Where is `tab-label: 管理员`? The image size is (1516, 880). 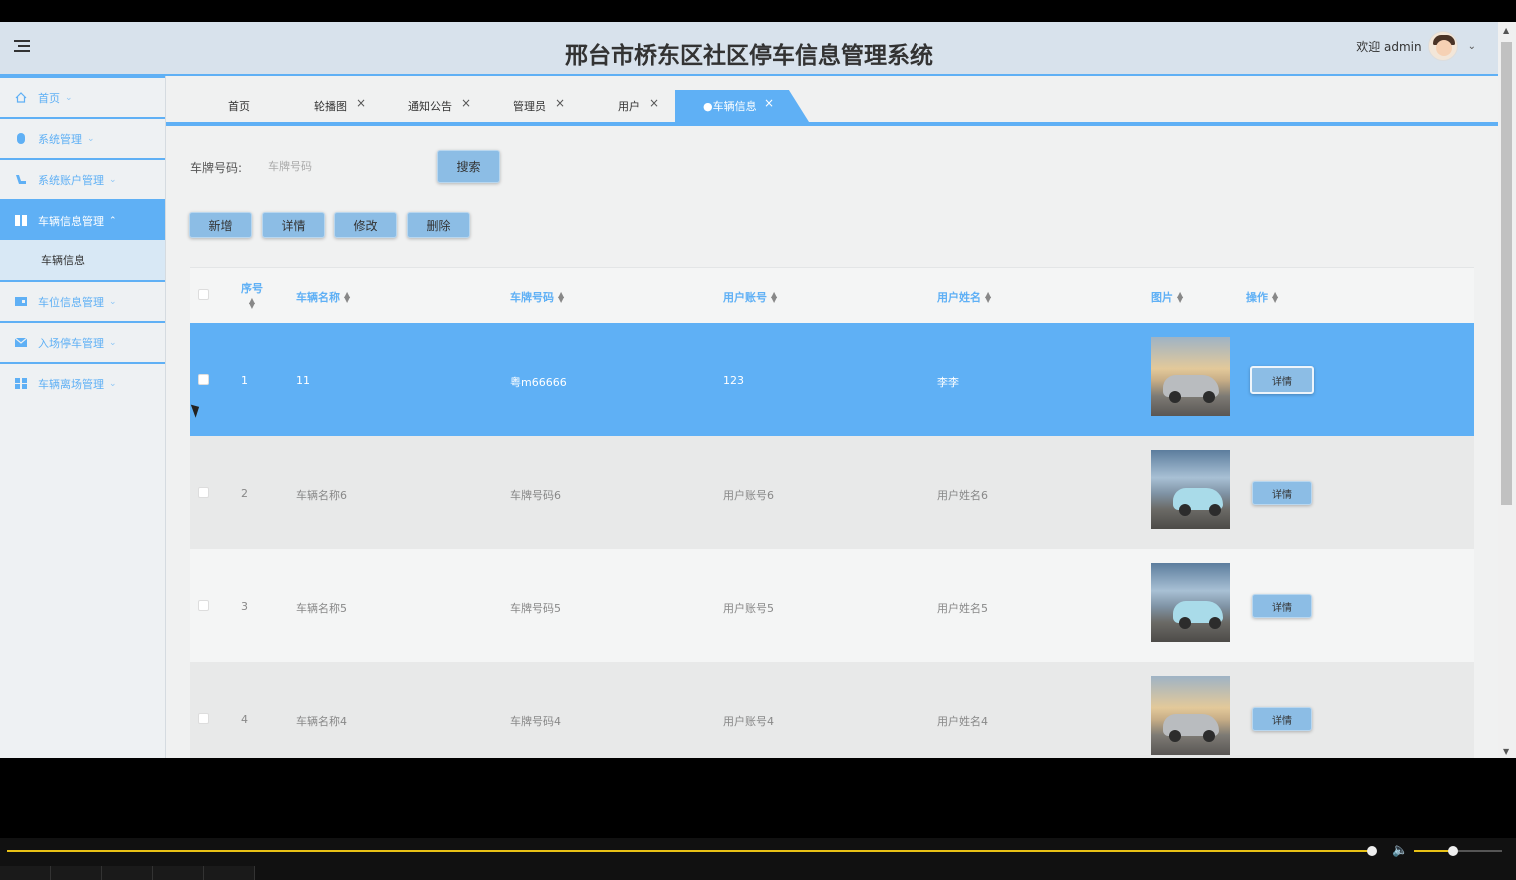 tab-label: 管理员 is located at coordinates (529, 106).